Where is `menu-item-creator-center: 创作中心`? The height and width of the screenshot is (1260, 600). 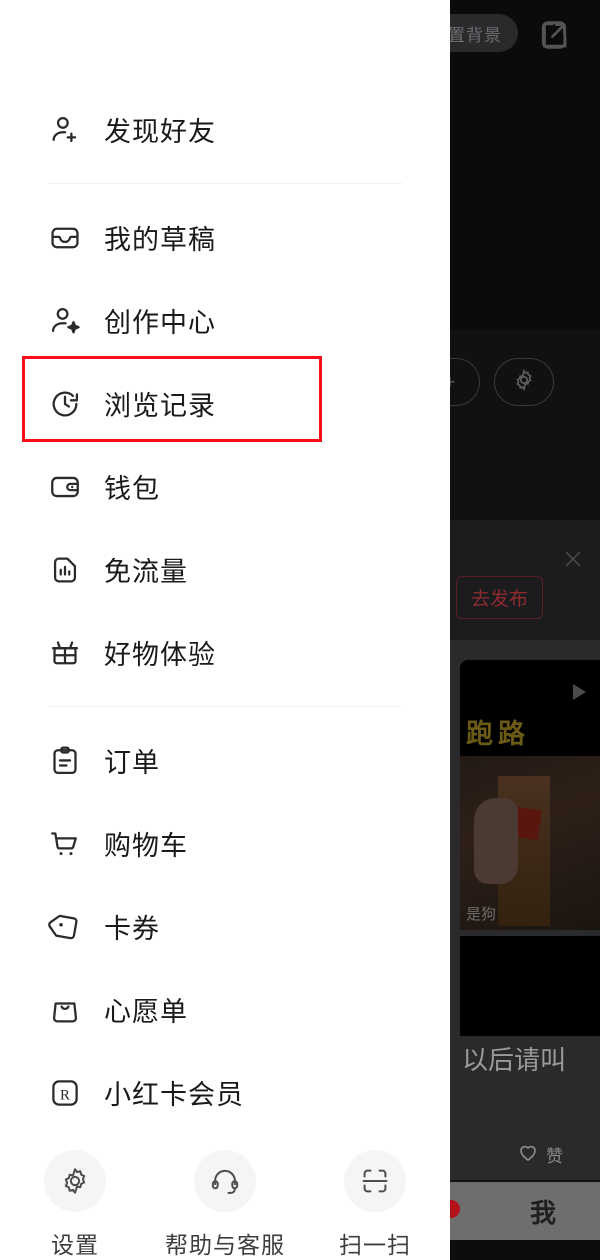 menu-item-creator-center: 创作中心 is located at coordinates (225, 320).